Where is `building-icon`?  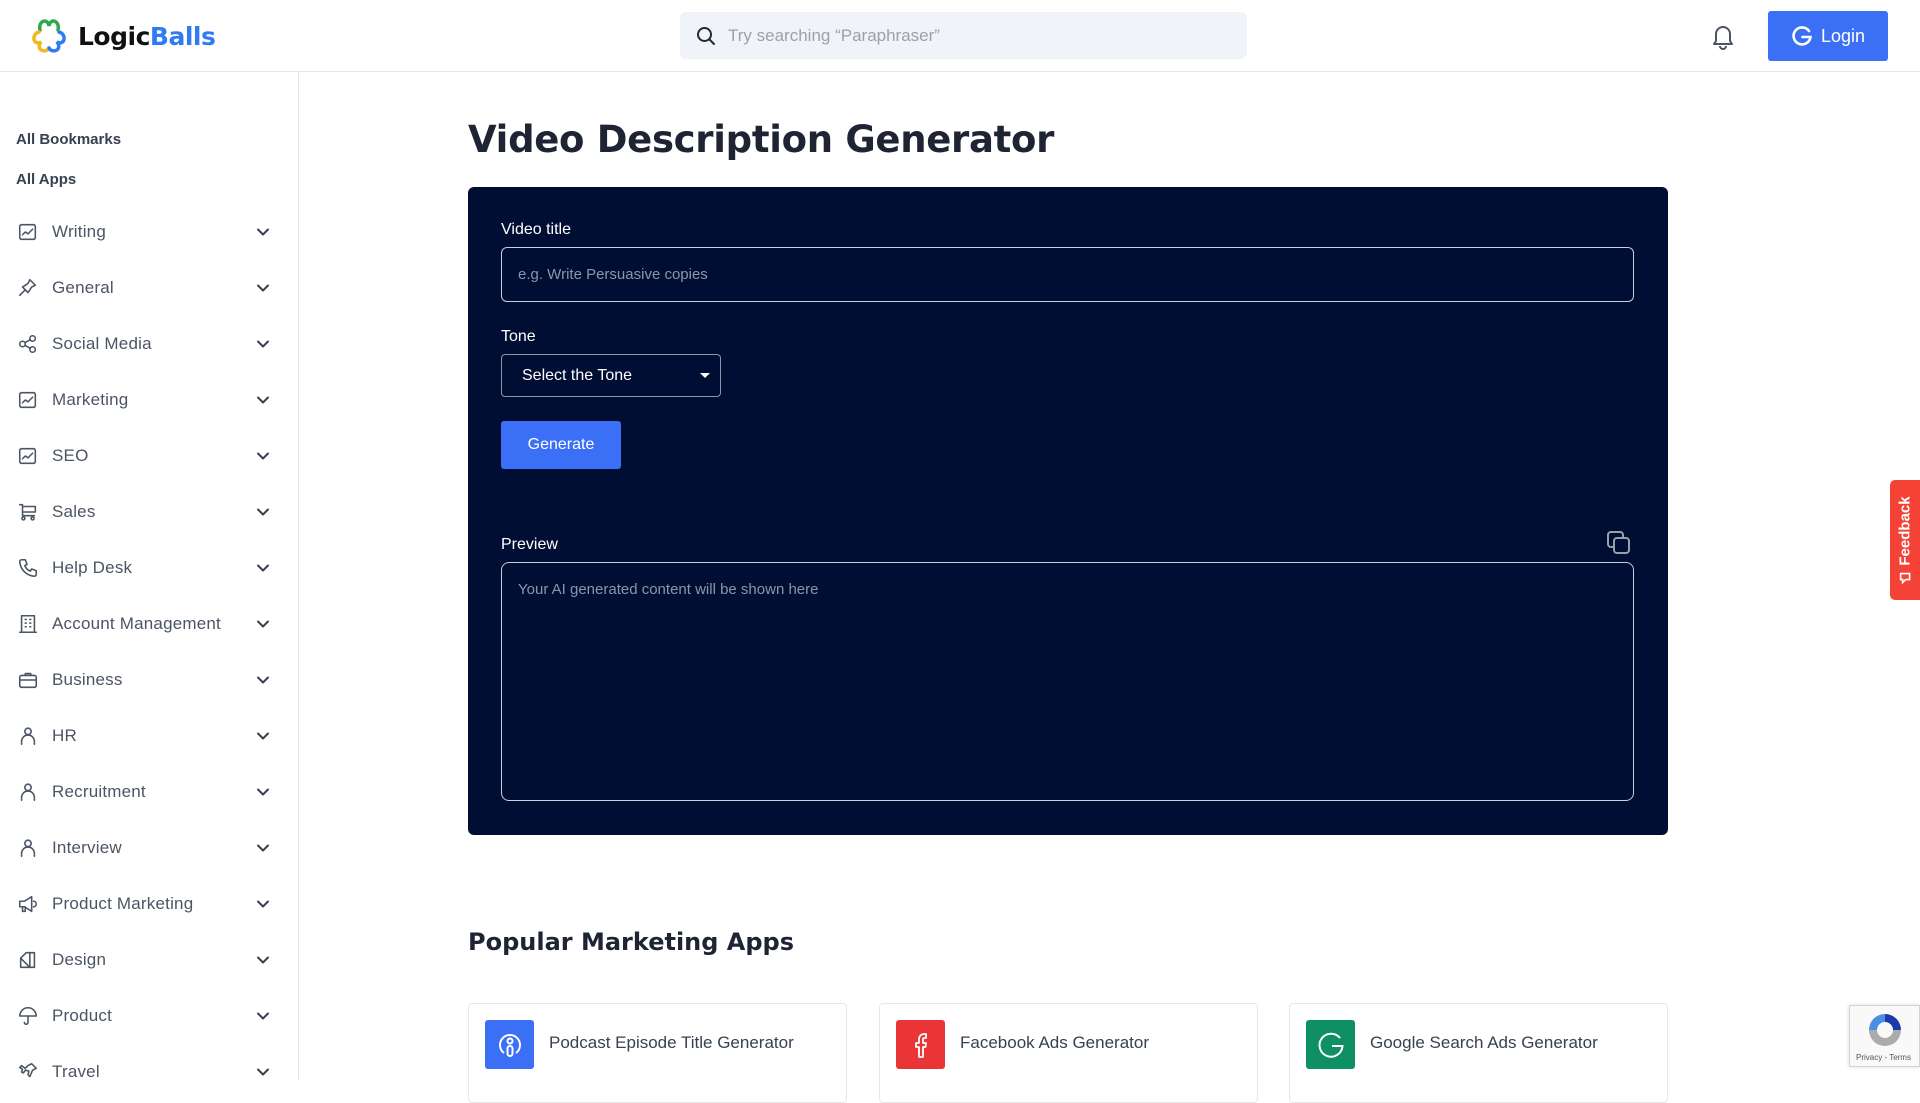 building-icon is located at coordinates (28, 624).